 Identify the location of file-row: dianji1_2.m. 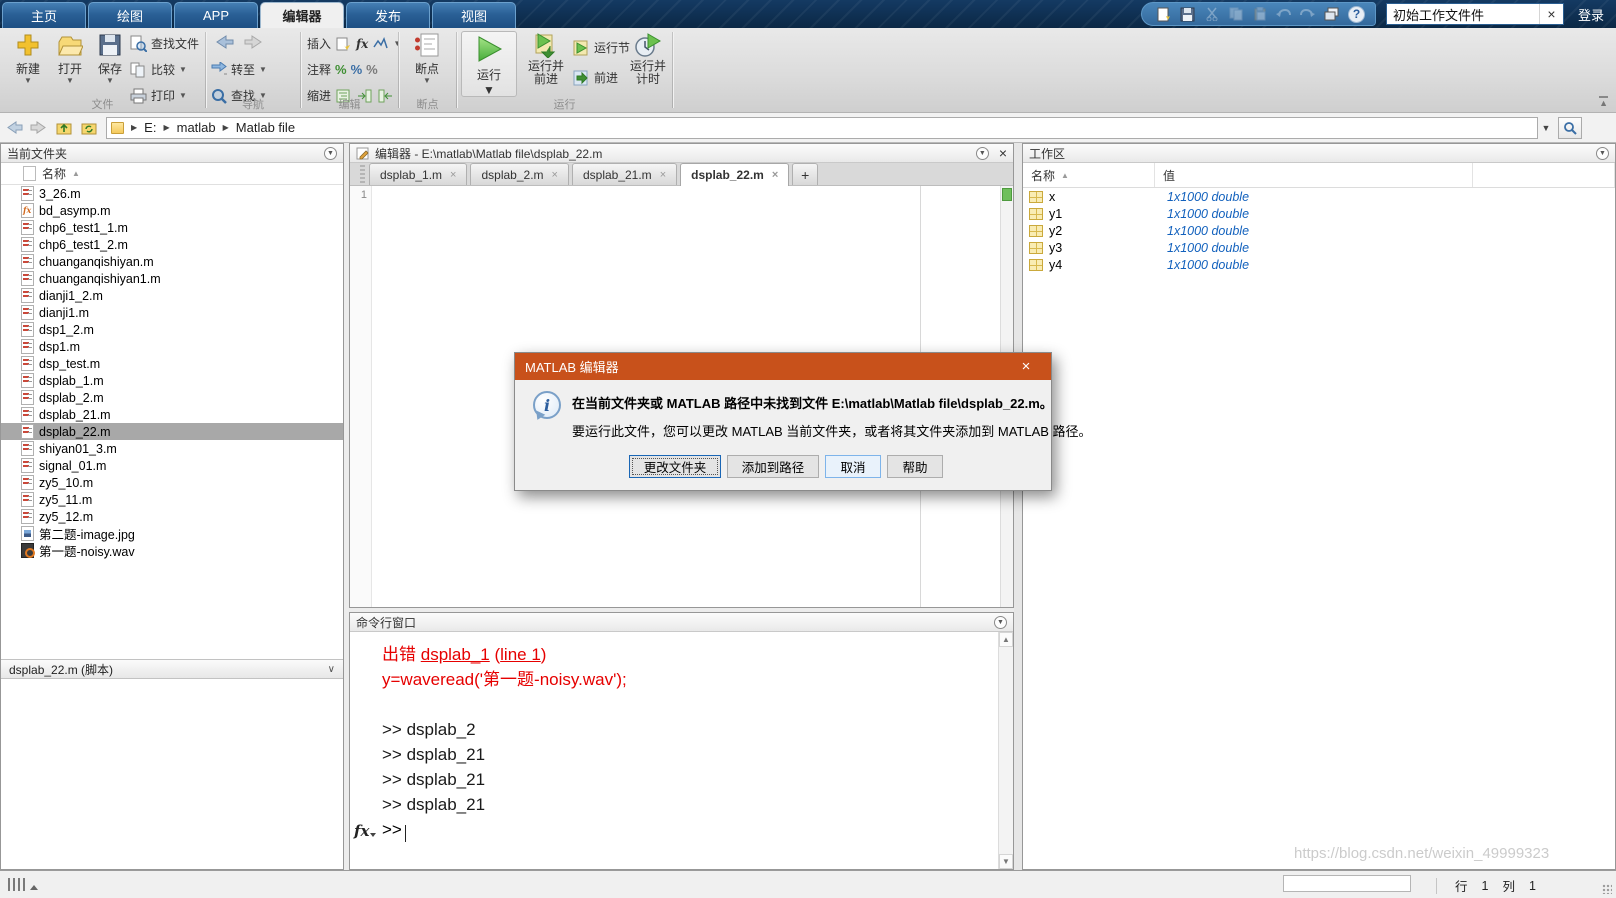
(172, 295).